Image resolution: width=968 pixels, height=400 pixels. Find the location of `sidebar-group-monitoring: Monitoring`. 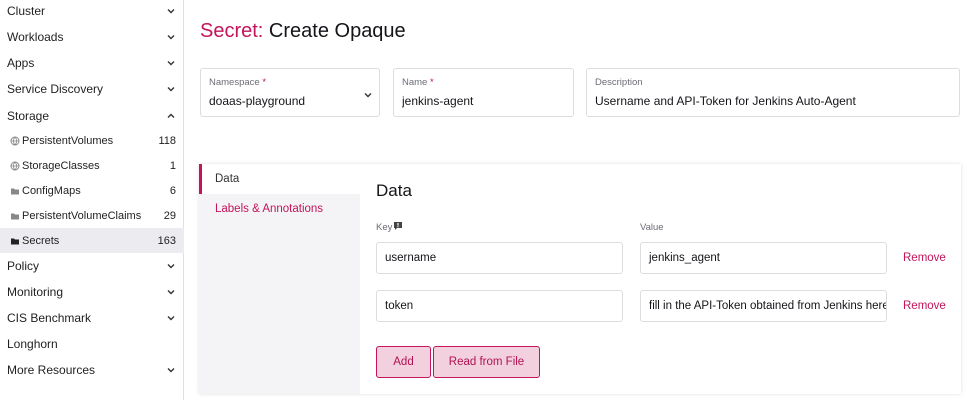

sidebar-group-monitoring: Monitoring is located at coordinates (92, 292).